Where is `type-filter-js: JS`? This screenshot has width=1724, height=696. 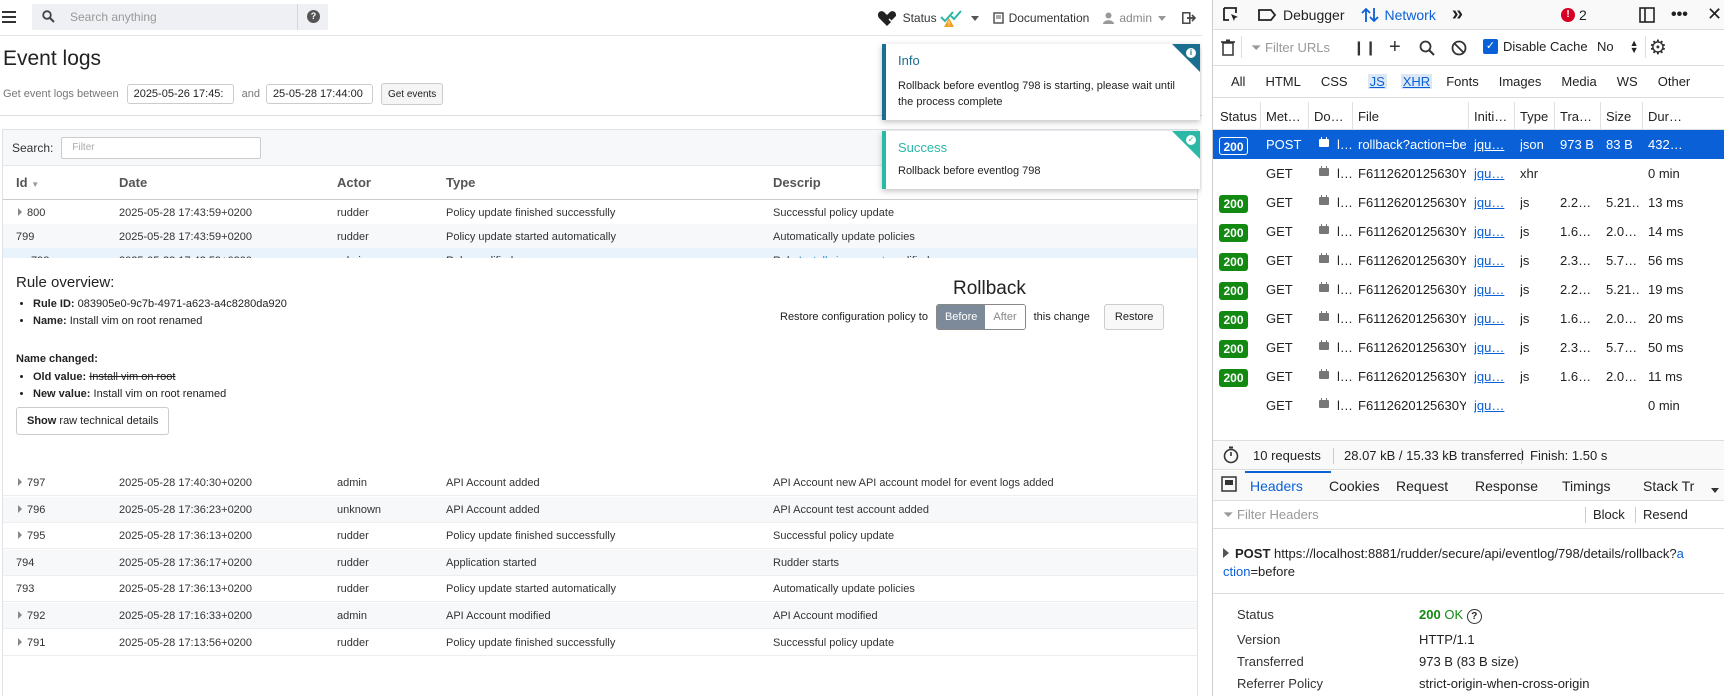 type-filter-js: JS is located at coordinates (1377, 81).